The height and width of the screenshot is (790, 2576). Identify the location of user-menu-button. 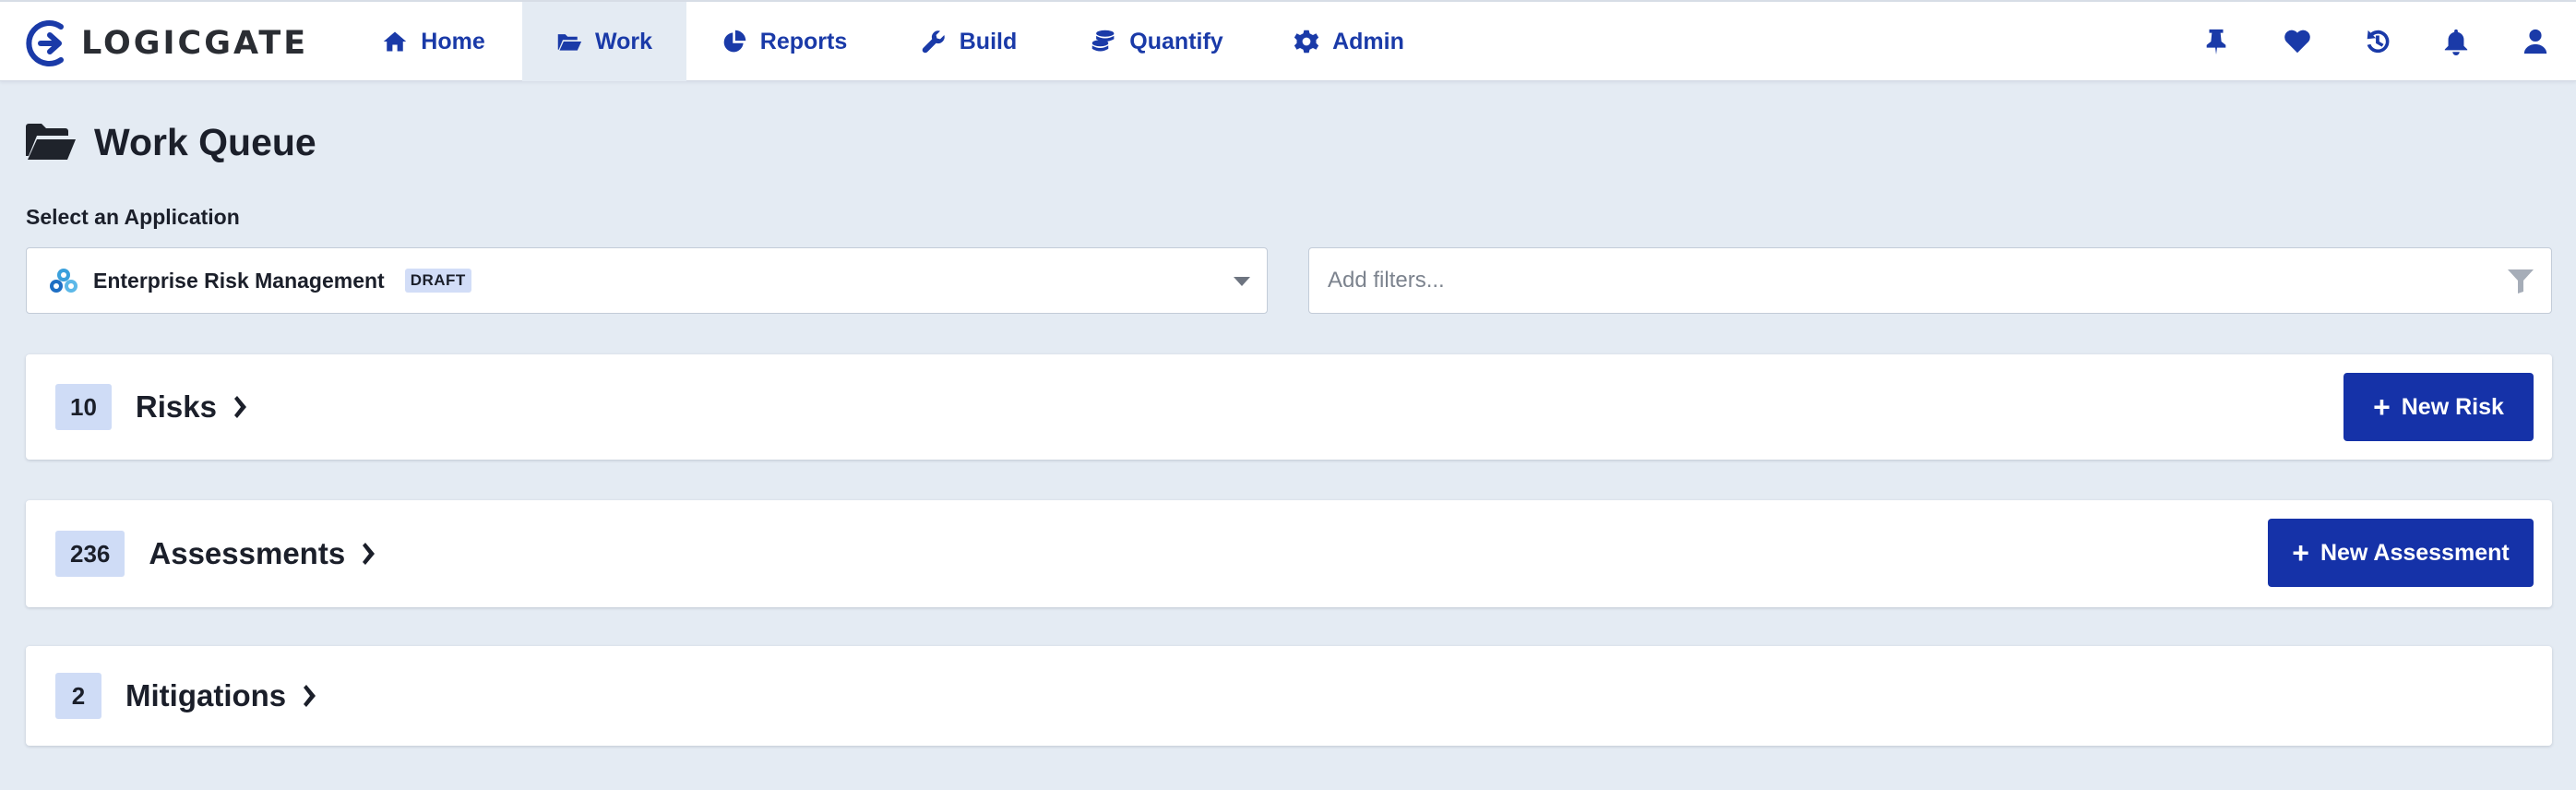
(2536, 41).